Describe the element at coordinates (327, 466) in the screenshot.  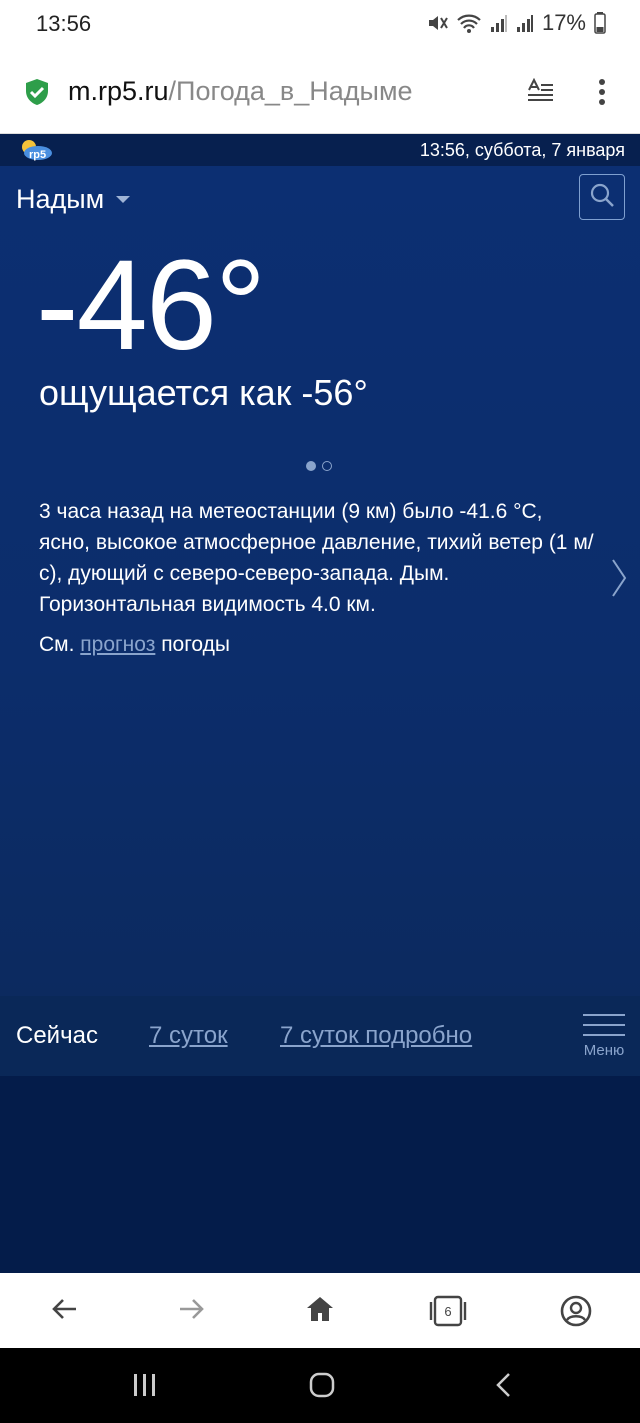
I see `carousel-dot` at that location.